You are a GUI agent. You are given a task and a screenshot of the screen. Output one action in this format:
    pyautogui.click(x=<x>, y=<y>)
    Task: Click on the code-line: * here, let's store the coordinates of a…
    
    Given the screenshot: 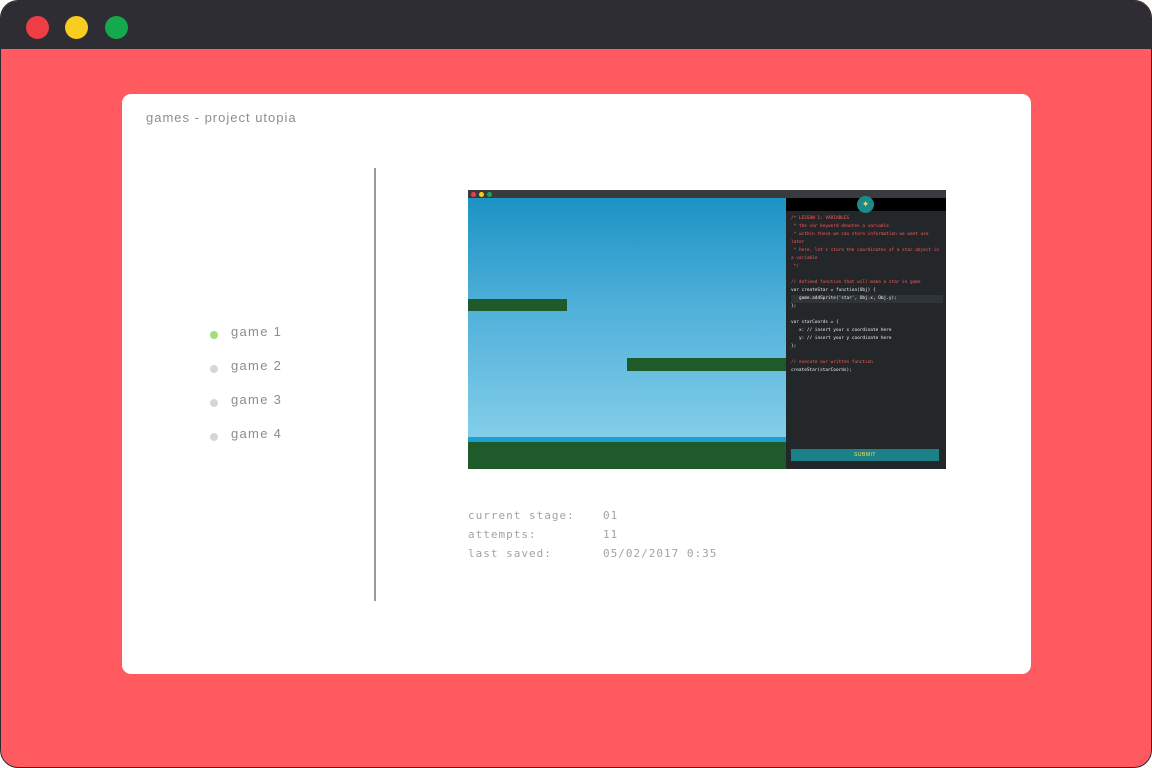 What is the action you would take?
    pyautogui.click(x=866, y=254)
    